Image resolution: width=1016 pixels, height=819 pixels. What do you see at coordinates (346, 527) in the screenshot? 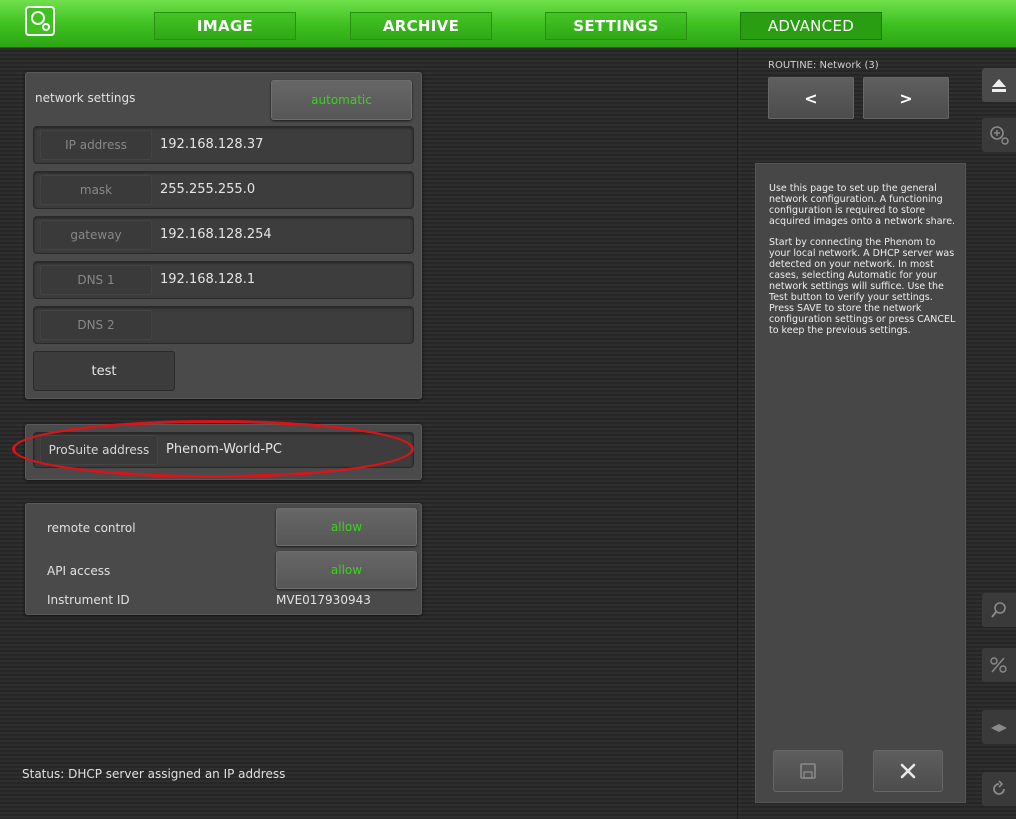
I see `remote-control-allow-button: allow` at bounding box center [346, 527].